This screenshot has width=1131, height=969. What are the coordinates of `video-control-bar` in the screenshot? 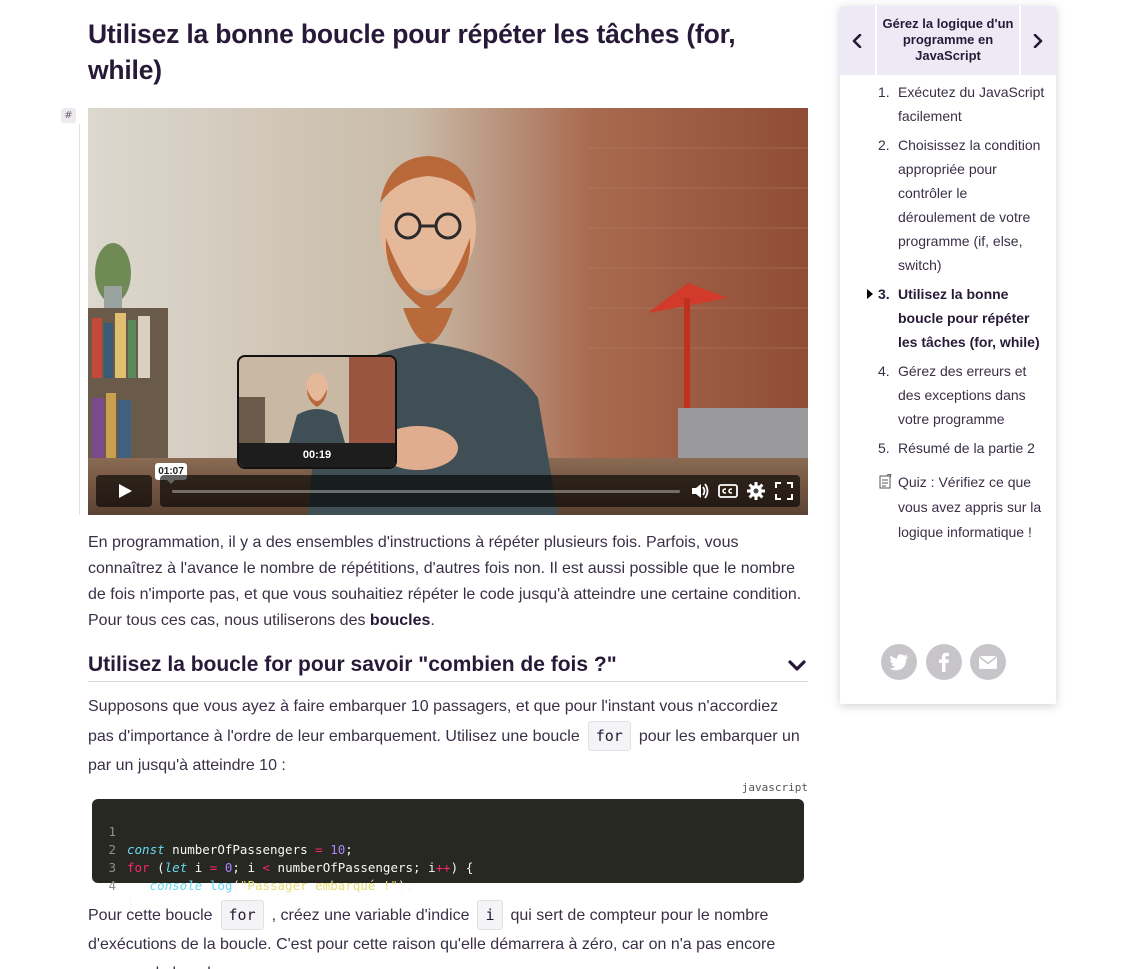 It's located at (480, 491).